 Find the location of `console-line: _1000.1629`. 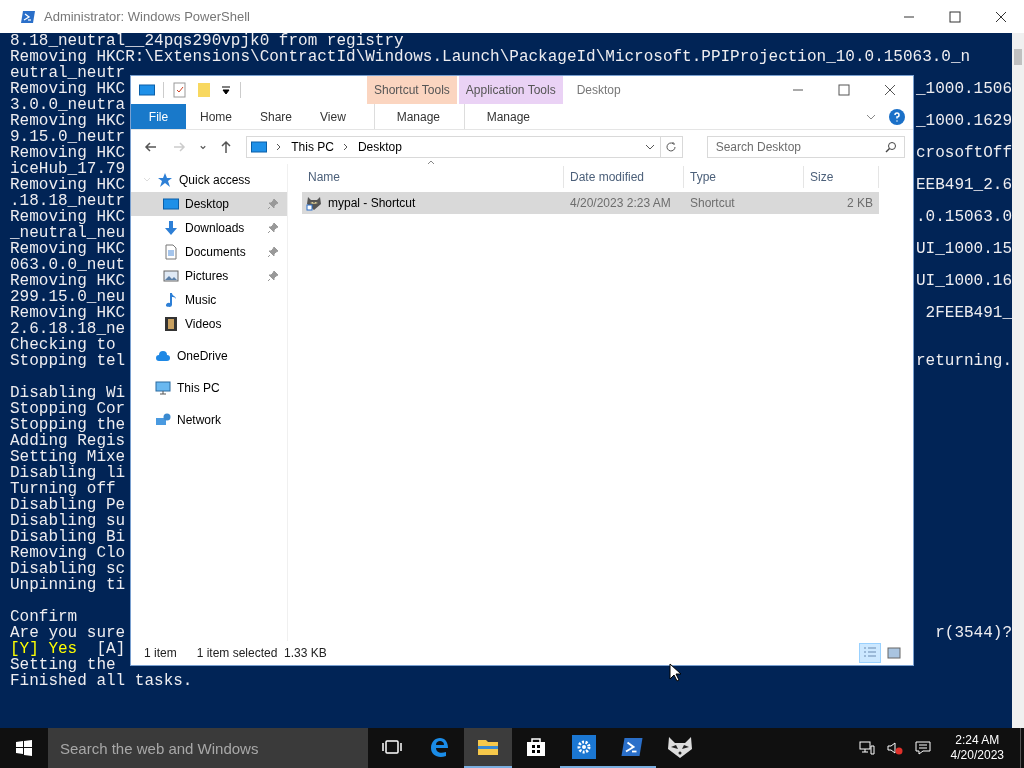

console-line: _1000.1629 is located at coordinates (964, 121).